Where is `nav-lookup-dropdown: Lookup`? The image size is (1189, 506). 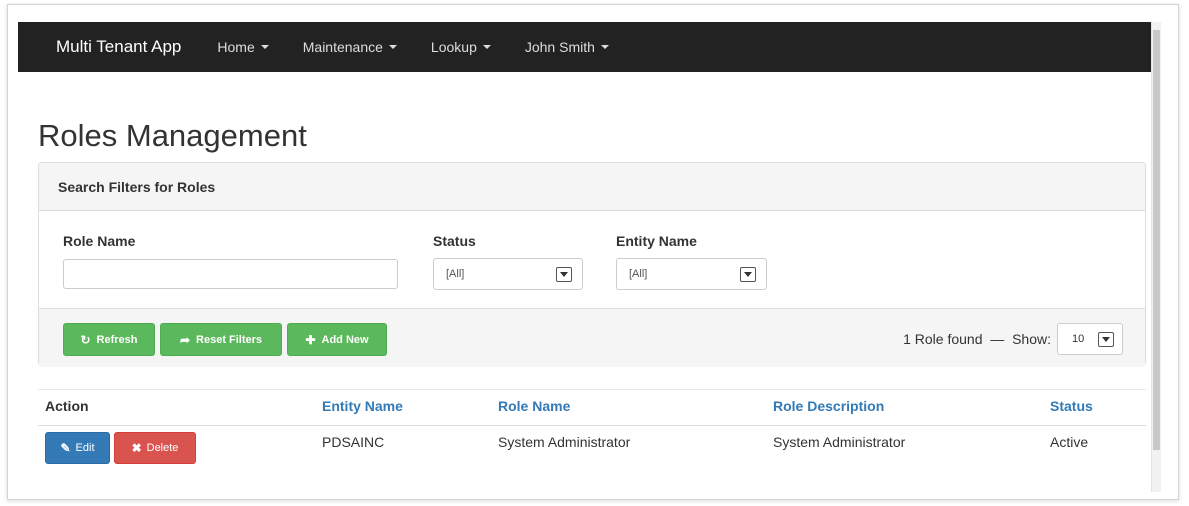 nav-lookup-dropdown: Lookup is located at coordinates (461, 47).